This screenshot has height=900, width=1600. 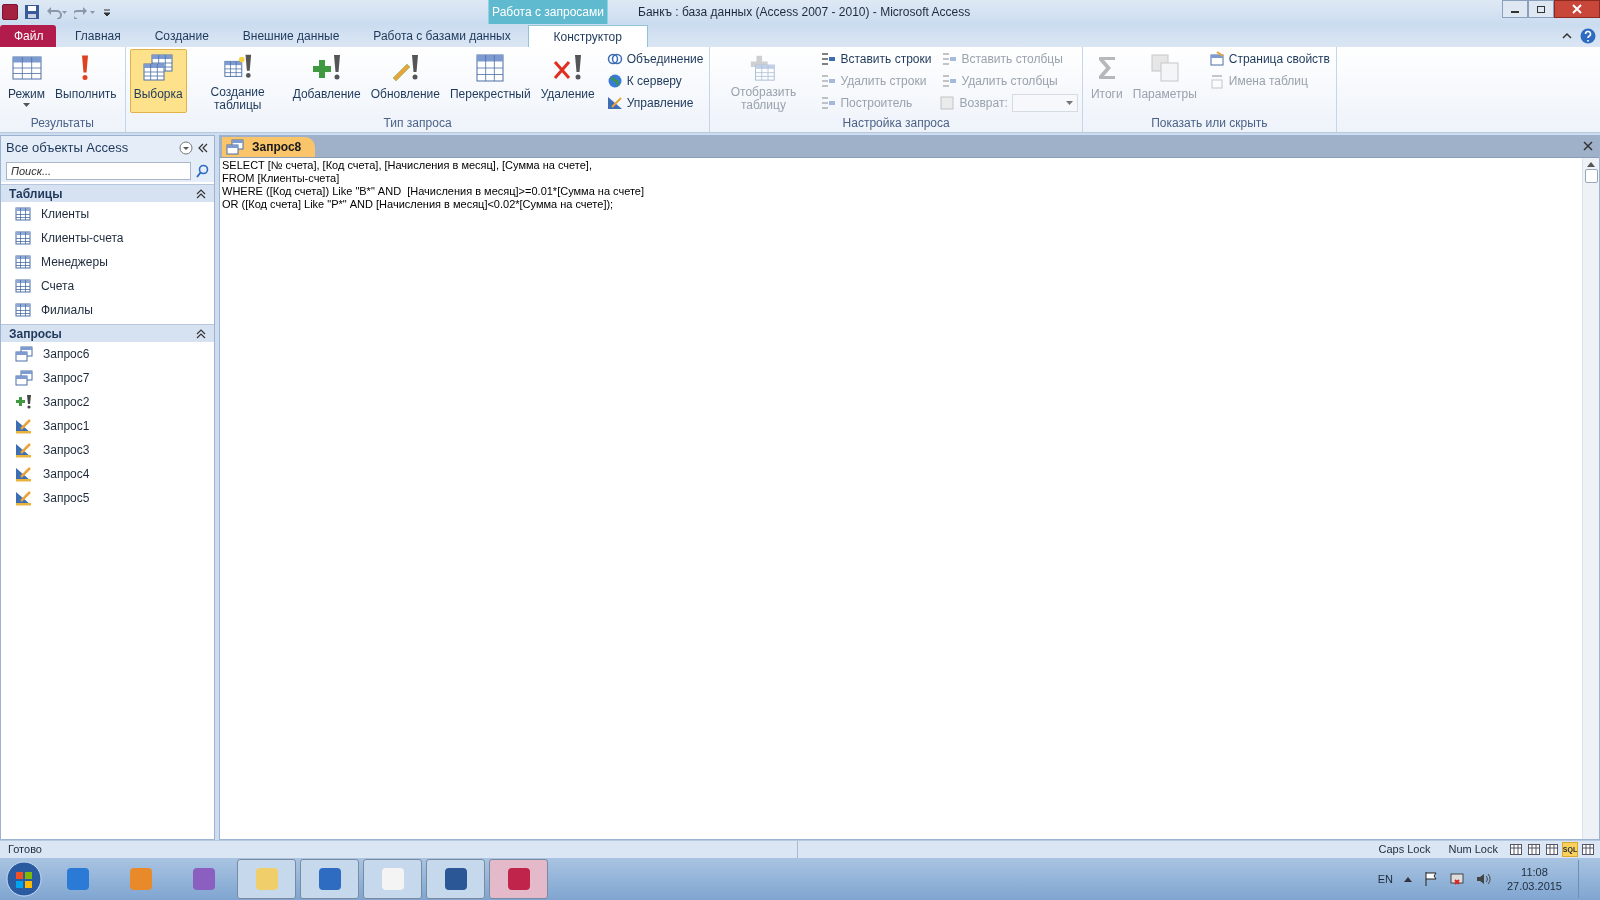 I want to click on ribbon-button: Обновление, so click(x=405, y=81).